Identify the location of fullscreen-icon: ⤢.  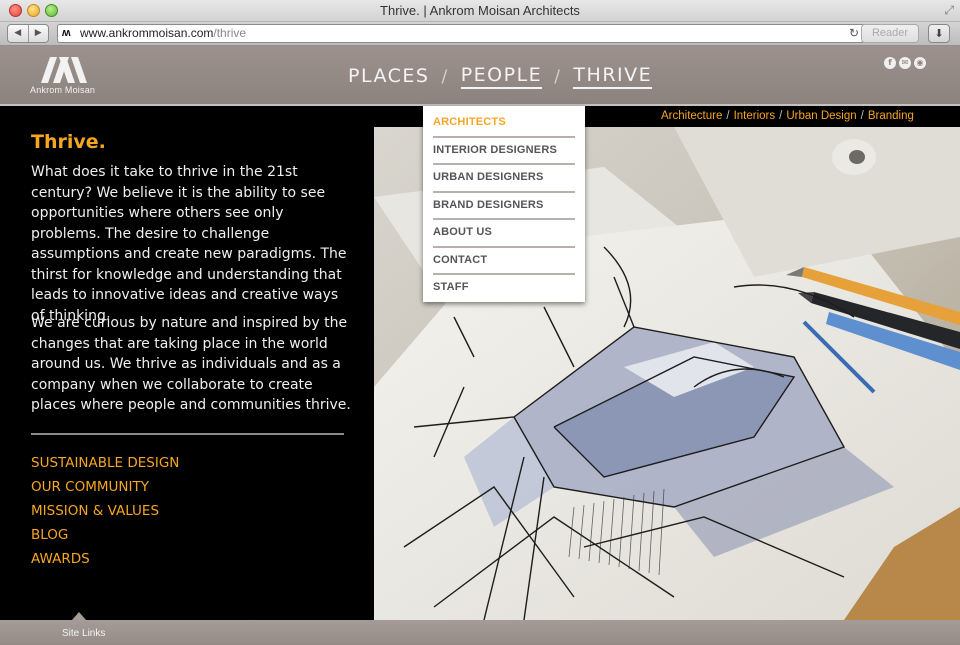
(949, 10).